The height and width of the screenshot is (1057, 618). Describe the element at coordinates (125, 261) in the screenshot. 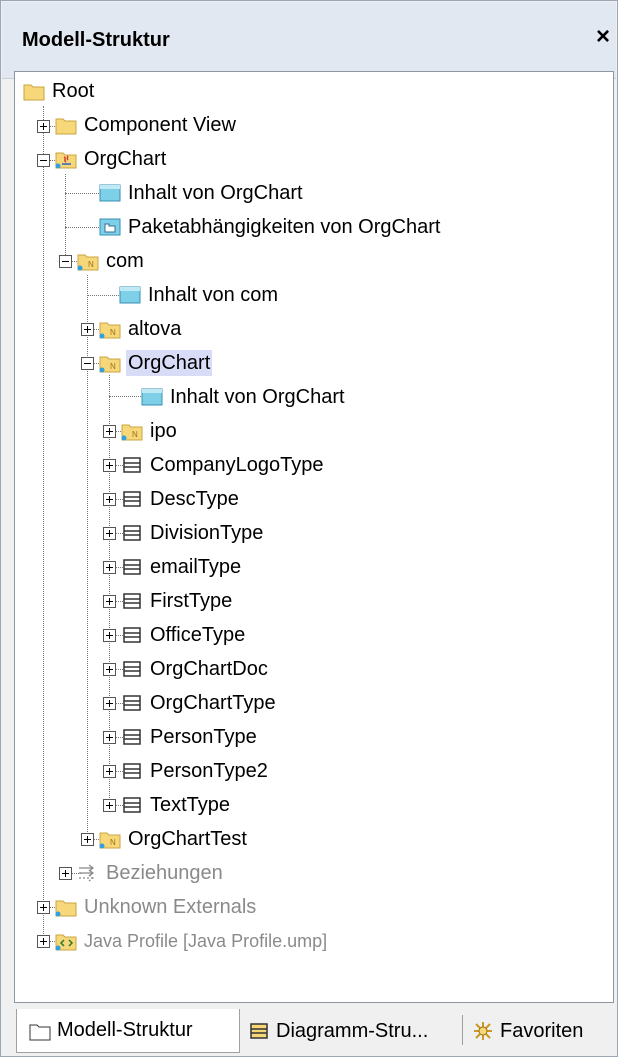

I see `tree-item-label: com` at that location.